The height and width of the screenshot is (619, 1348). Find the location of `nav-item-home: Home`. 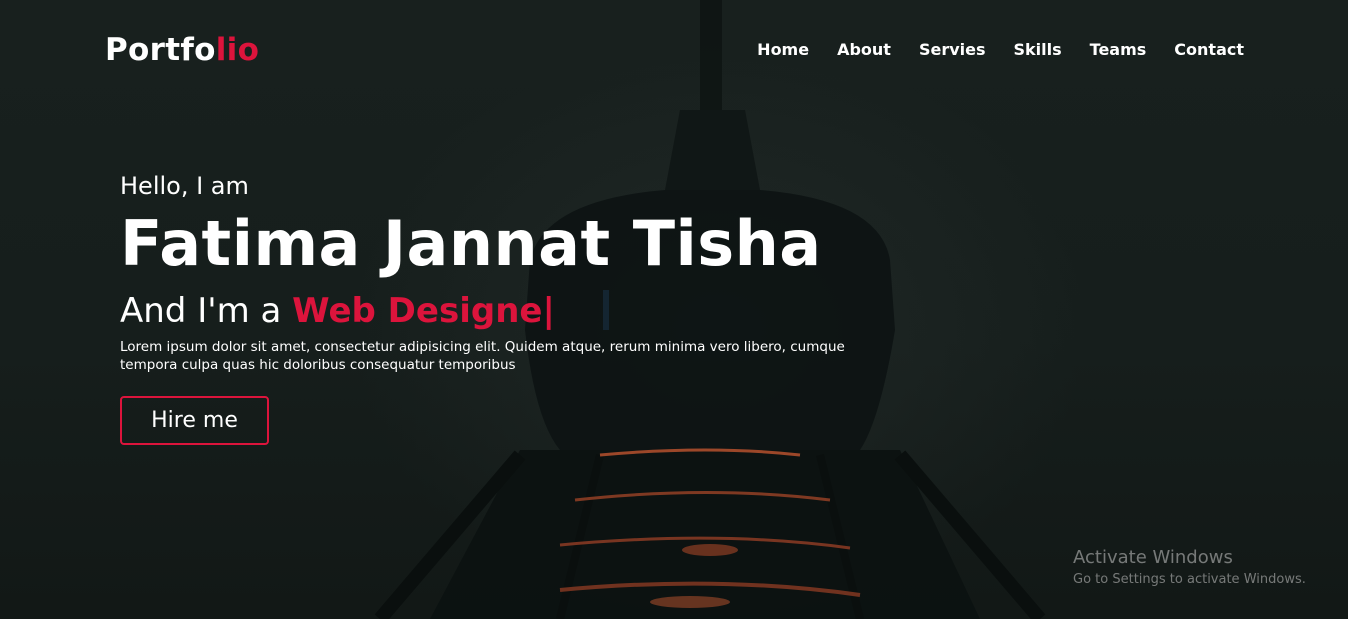

nav-item-home: Home is located at coordinates (783, 50).